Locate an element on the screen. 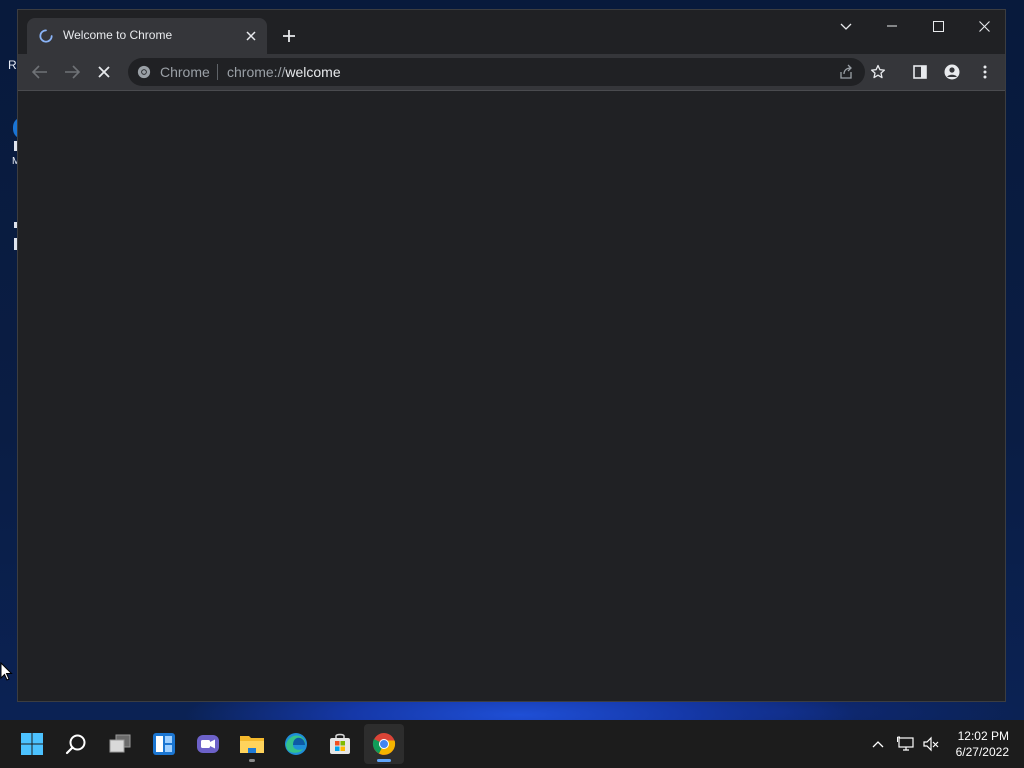 The image size is (1024, 768). back-button is located at coordinates (40, 72).